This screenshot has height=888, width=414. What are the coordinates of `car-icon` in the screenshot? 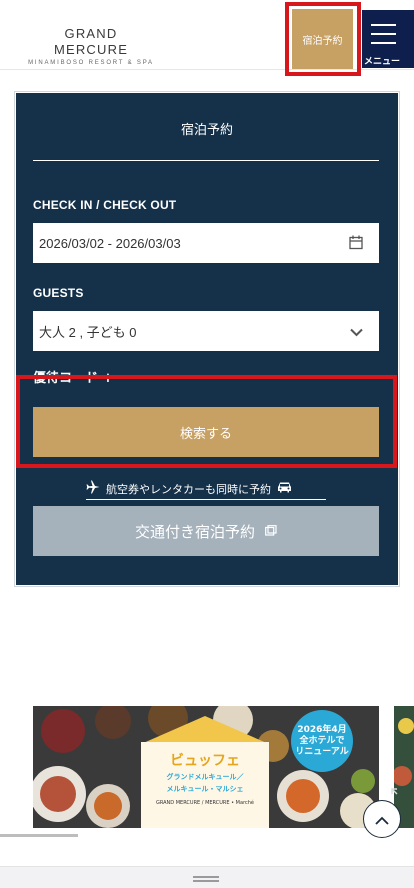 It's located at (284, 488).